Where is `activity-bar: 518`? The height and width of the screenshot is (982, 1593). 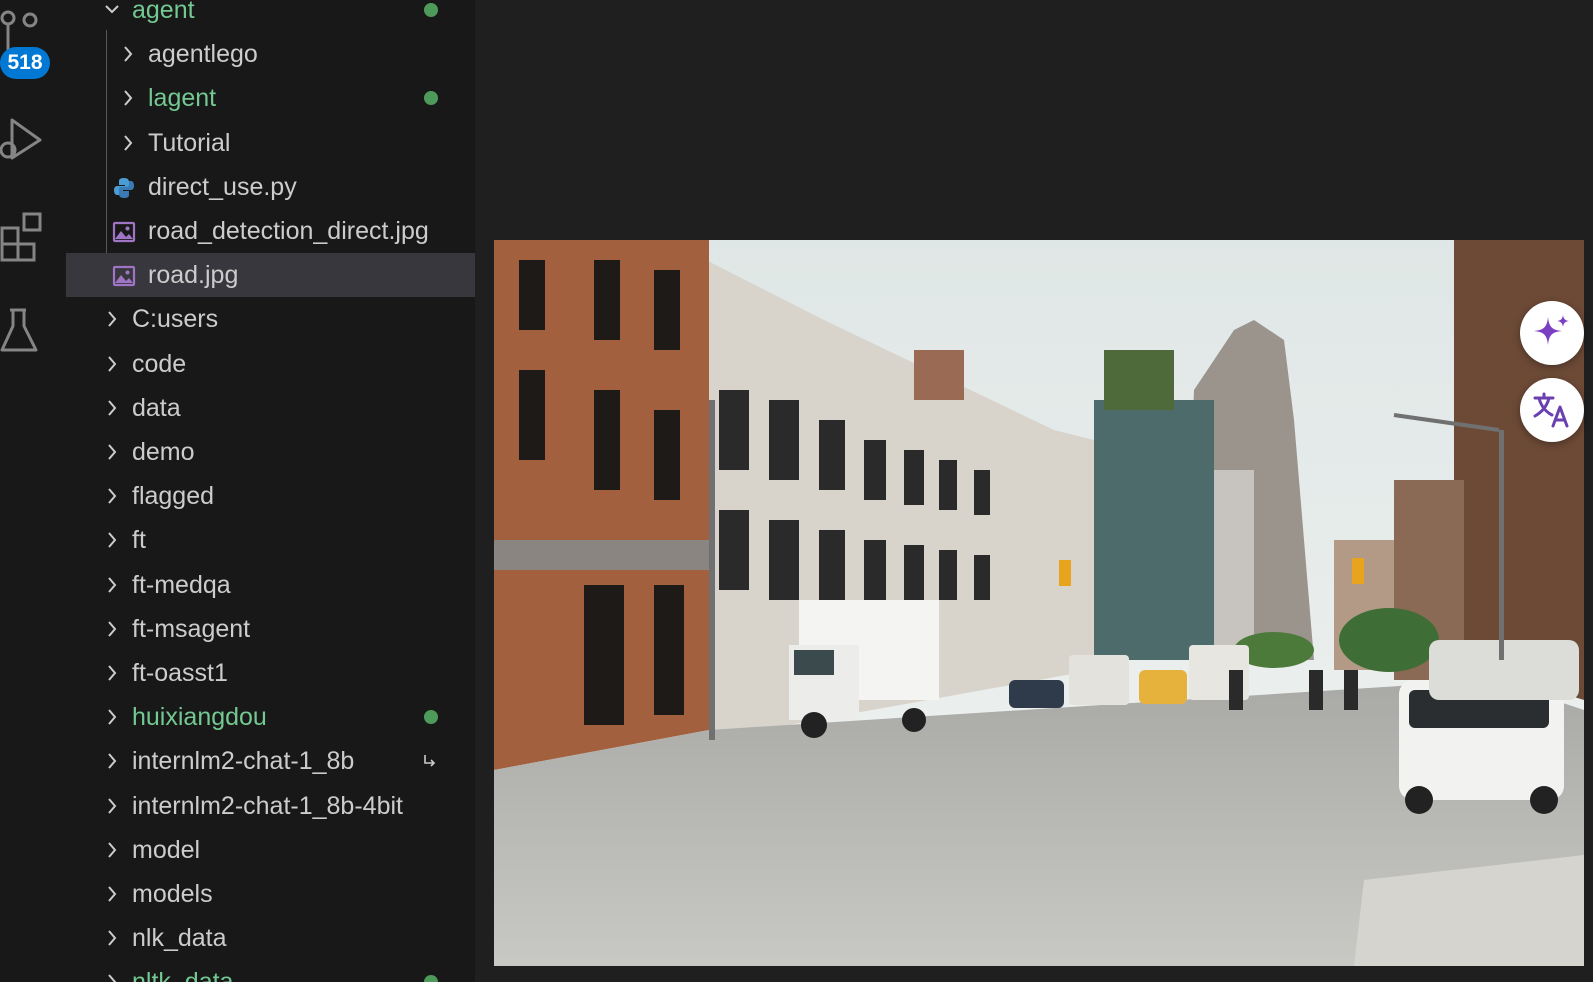
activity-bar: 518 is located at coordinates (33, 491).